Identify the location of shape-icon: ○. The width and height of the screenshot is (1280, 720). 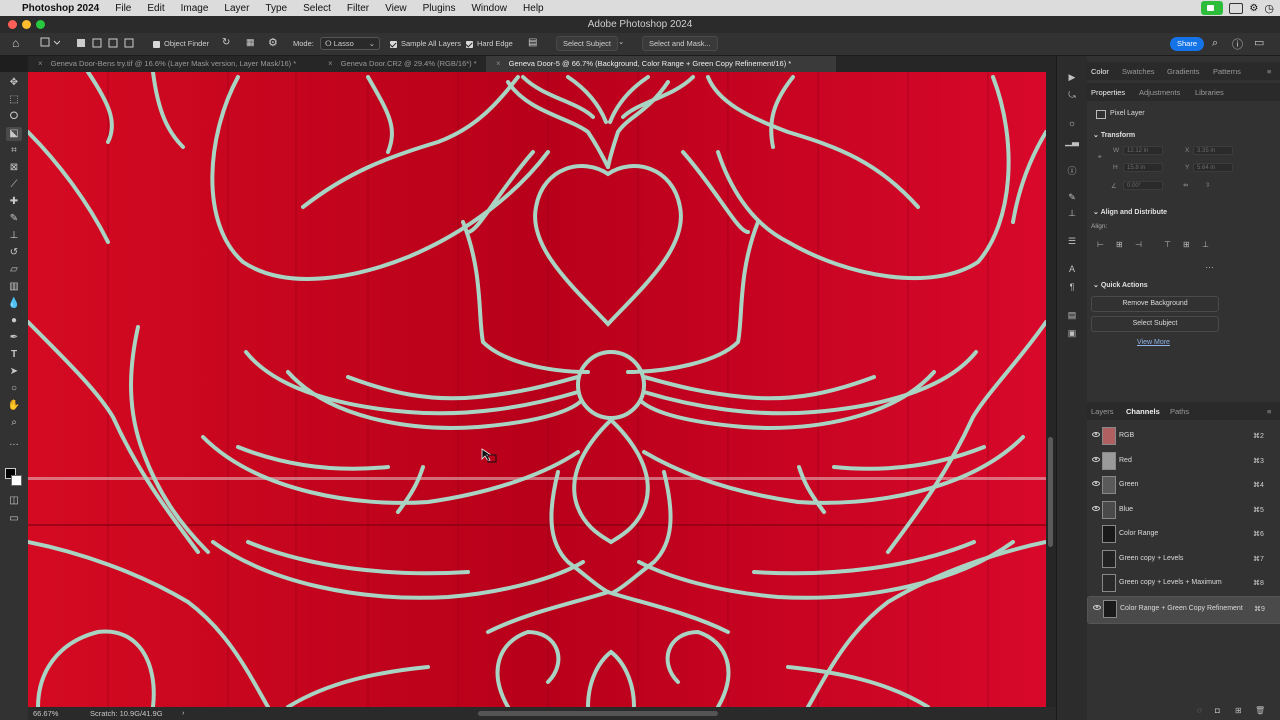
(14, 389).